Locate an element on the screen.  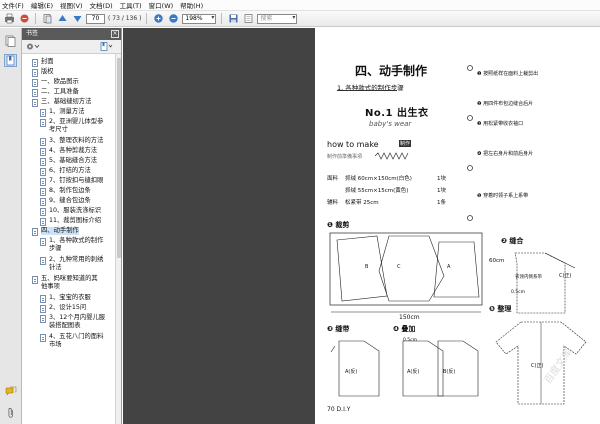
save-icon is located at coordinates (233, 19).